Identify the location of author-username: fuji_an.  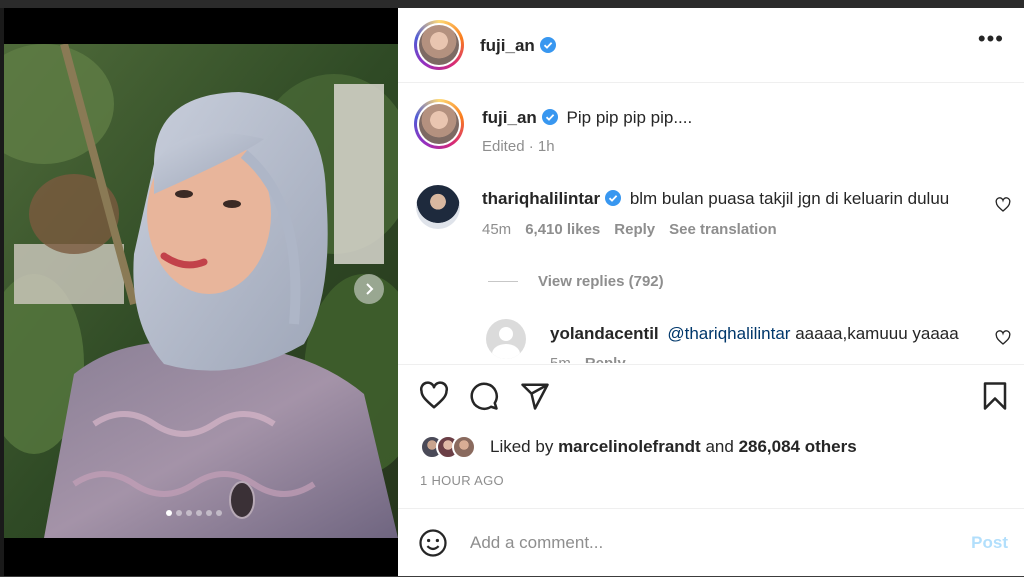
(518, 46).